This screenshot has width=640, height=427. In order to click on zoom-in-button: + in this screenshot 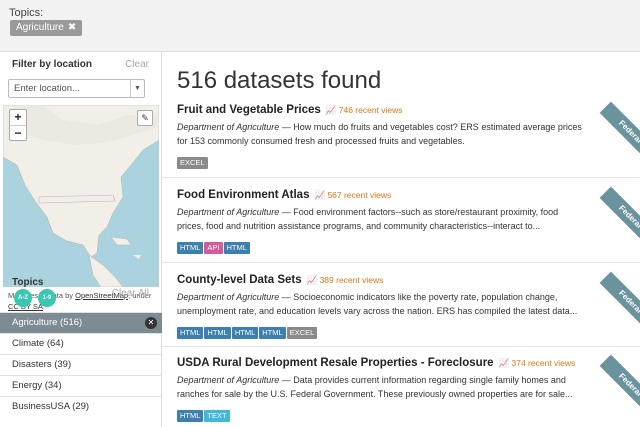, I will do `click(18, 117)`.